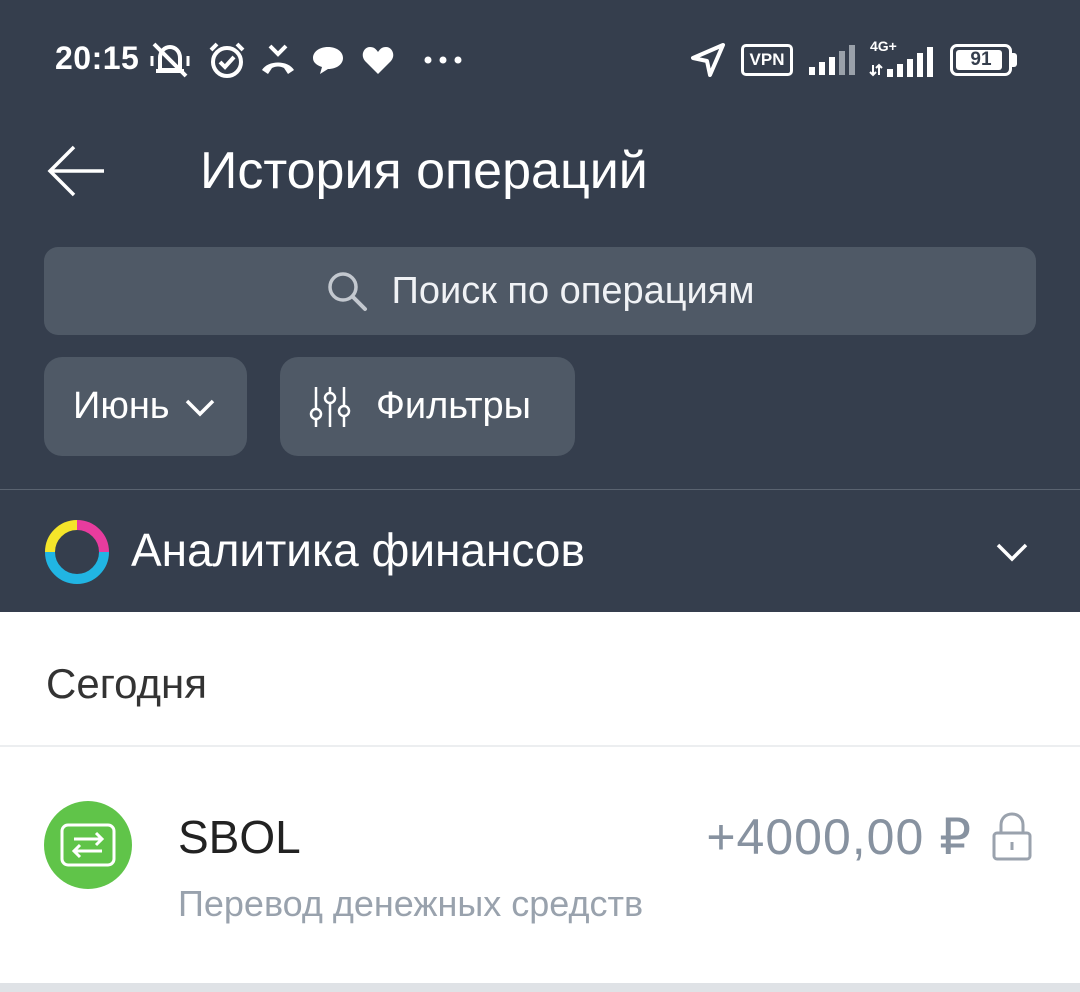 The image size is (1080, 992). What do you see at coordinates (767, 60) in the screenshot?
I see `vpn-badge: VPN` at bounding box center [767, 60].